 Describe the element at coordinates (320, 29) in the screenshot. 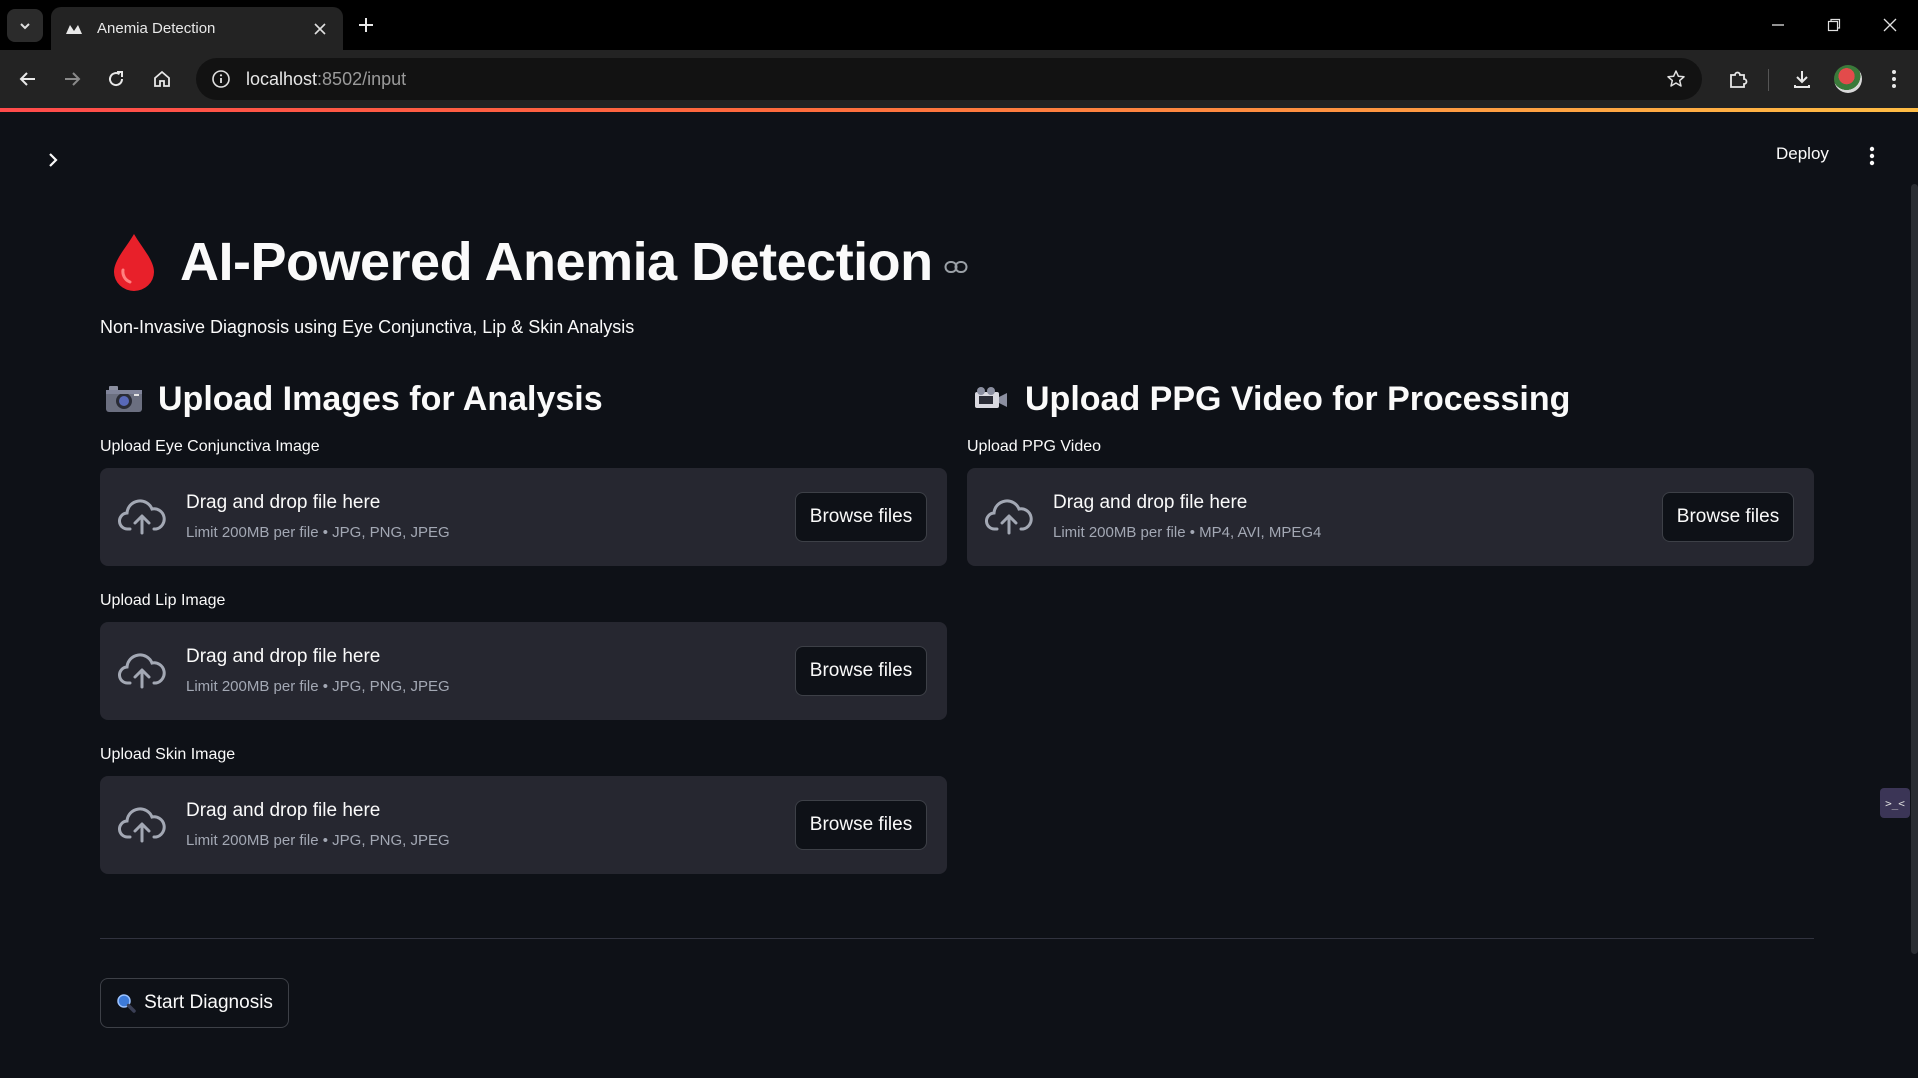

I see `close-icon` at that location.